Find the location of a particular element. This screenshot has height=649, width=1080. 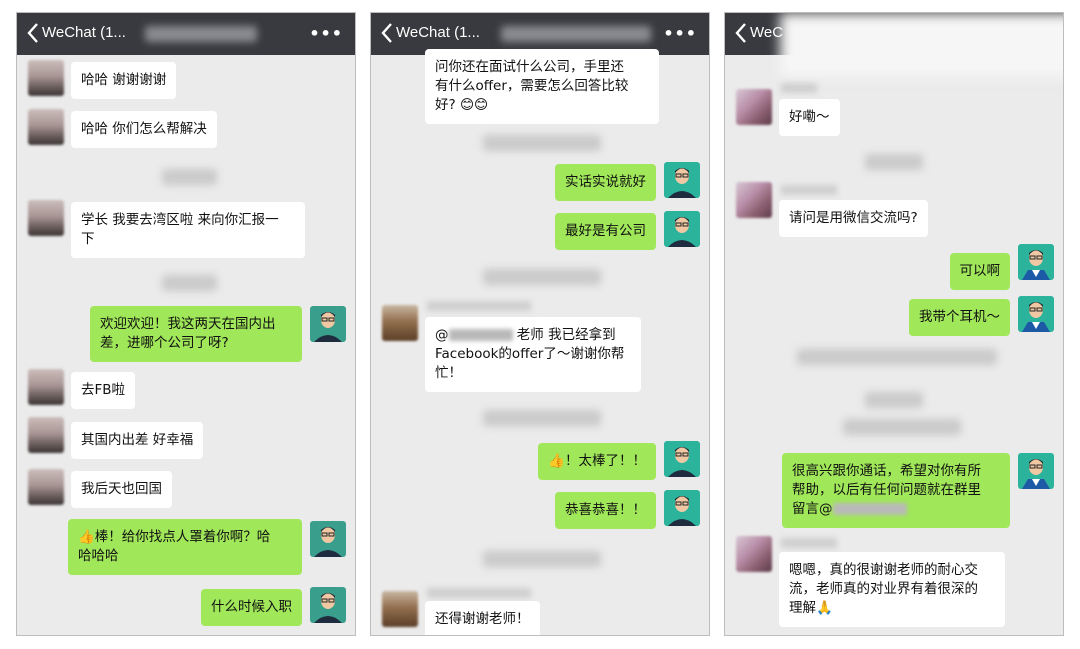

message-bubble: 👍棒！给你找点人罩着你啊？哈 哈哈哈 is located at coordinates (185, 547).